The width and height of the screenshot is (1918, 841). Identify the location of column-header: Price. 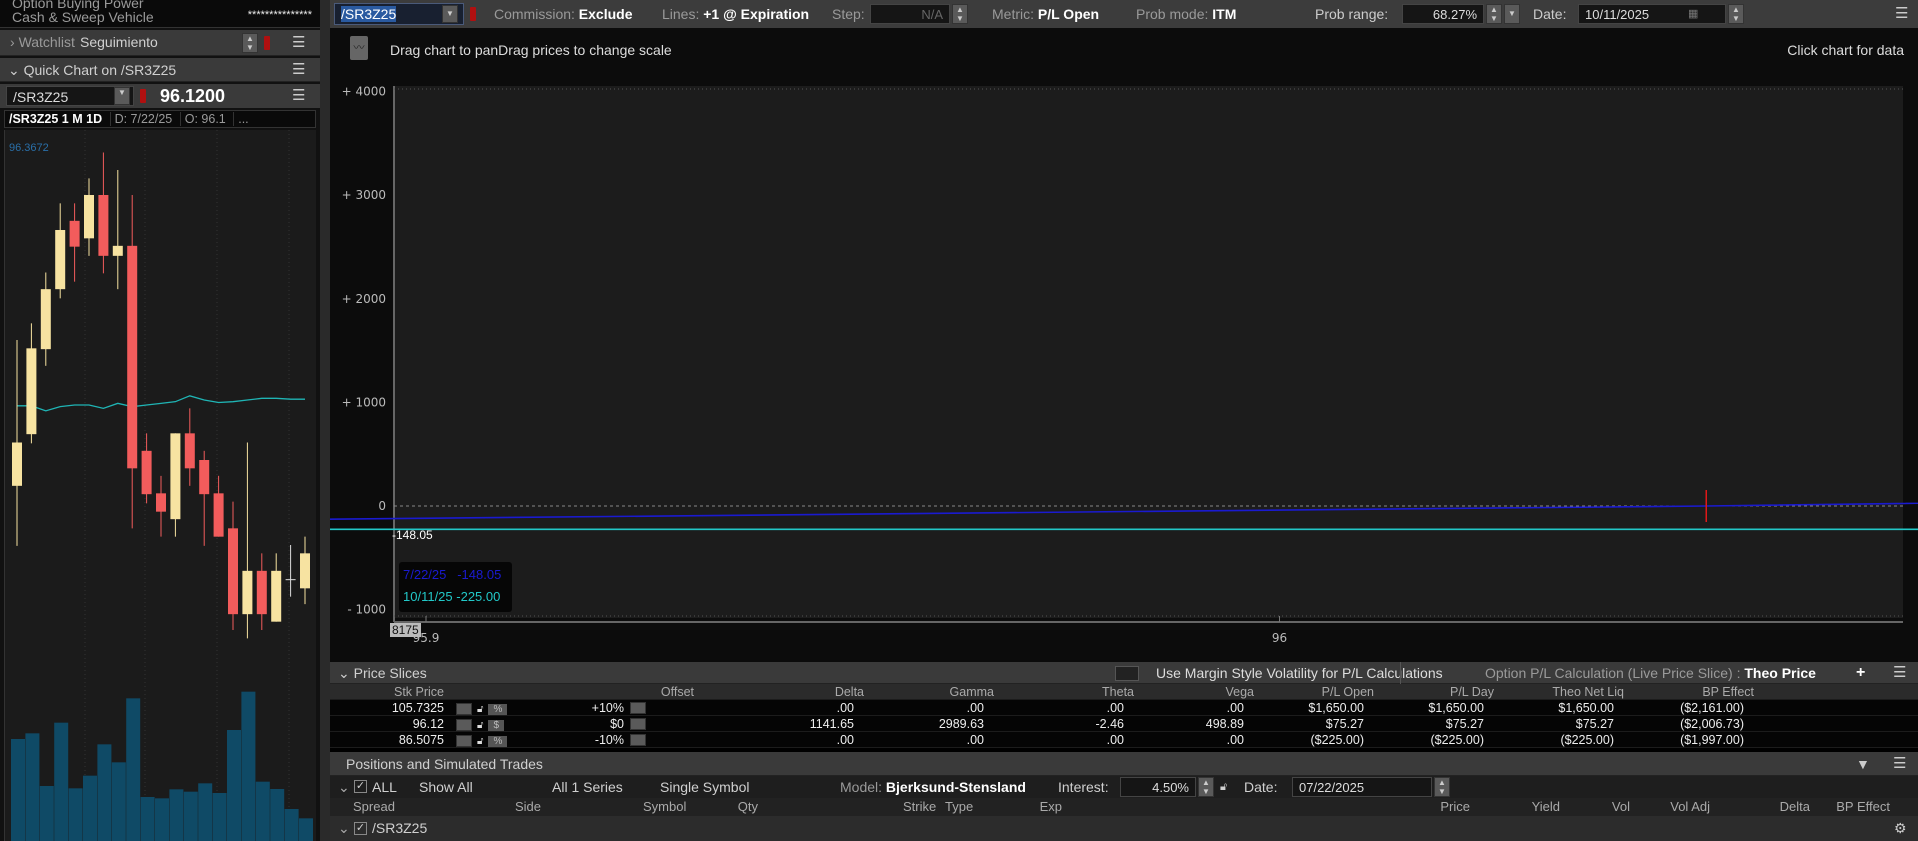
(1455, 807).